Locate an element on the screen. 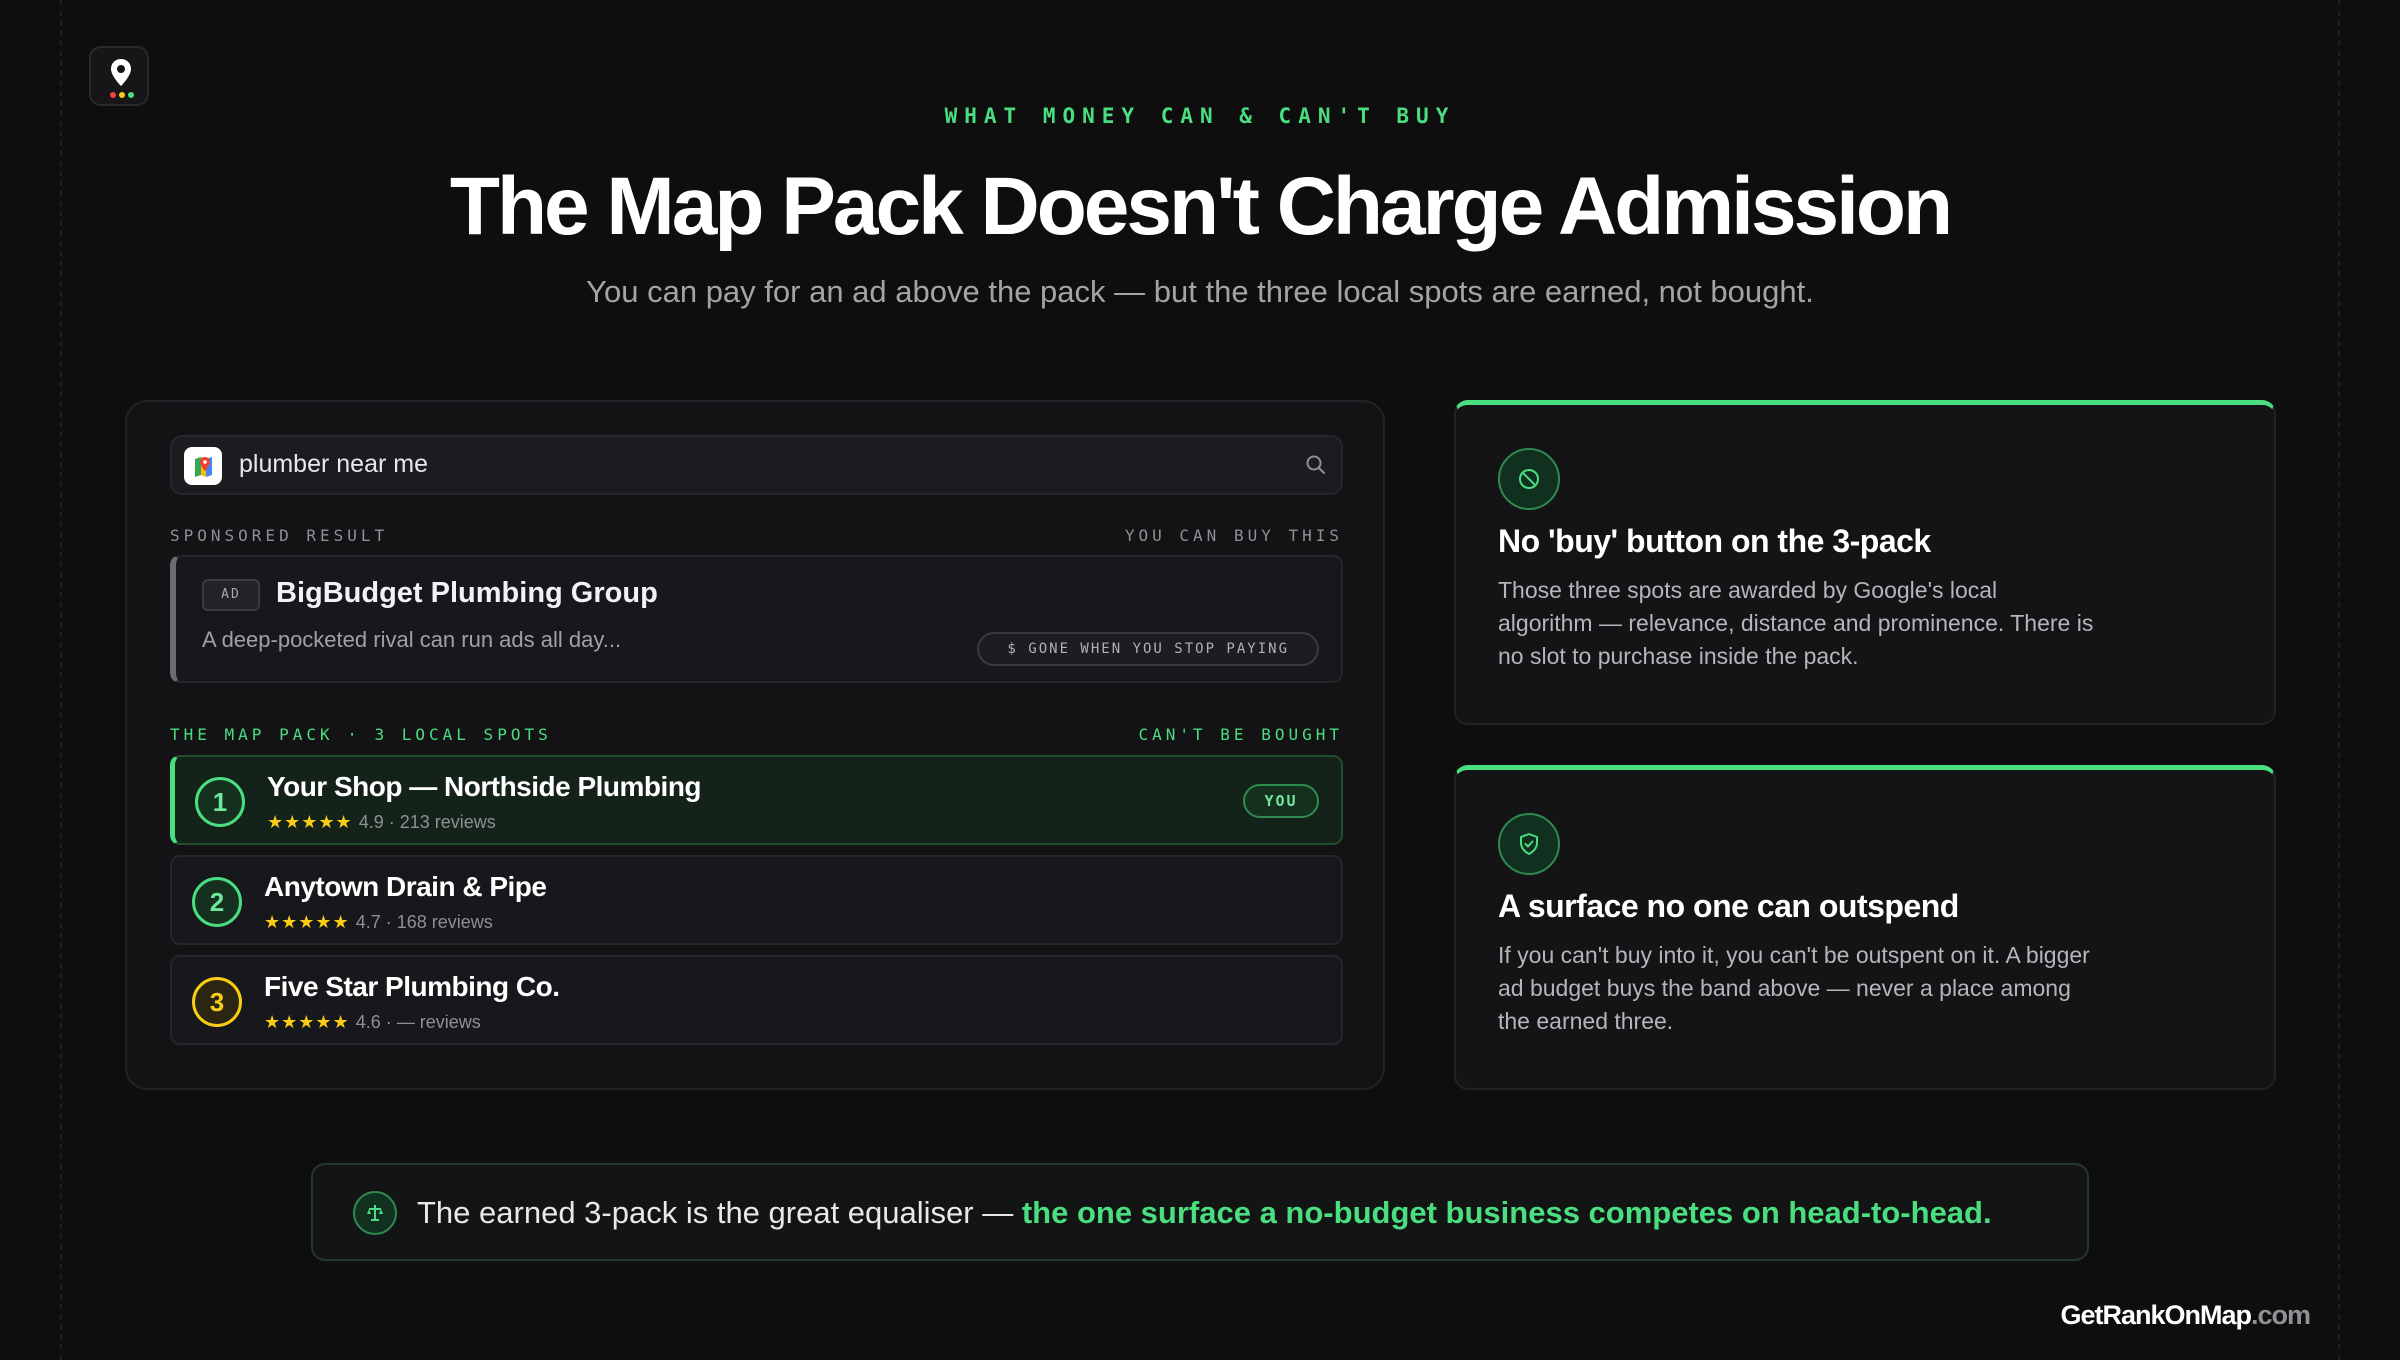 Image resolution: width=2400 pixels, height=1360 pixels. map-pack-label: THE MAP PACK · 3 LOCAL SPOTS is located at coordinates (361, 734).